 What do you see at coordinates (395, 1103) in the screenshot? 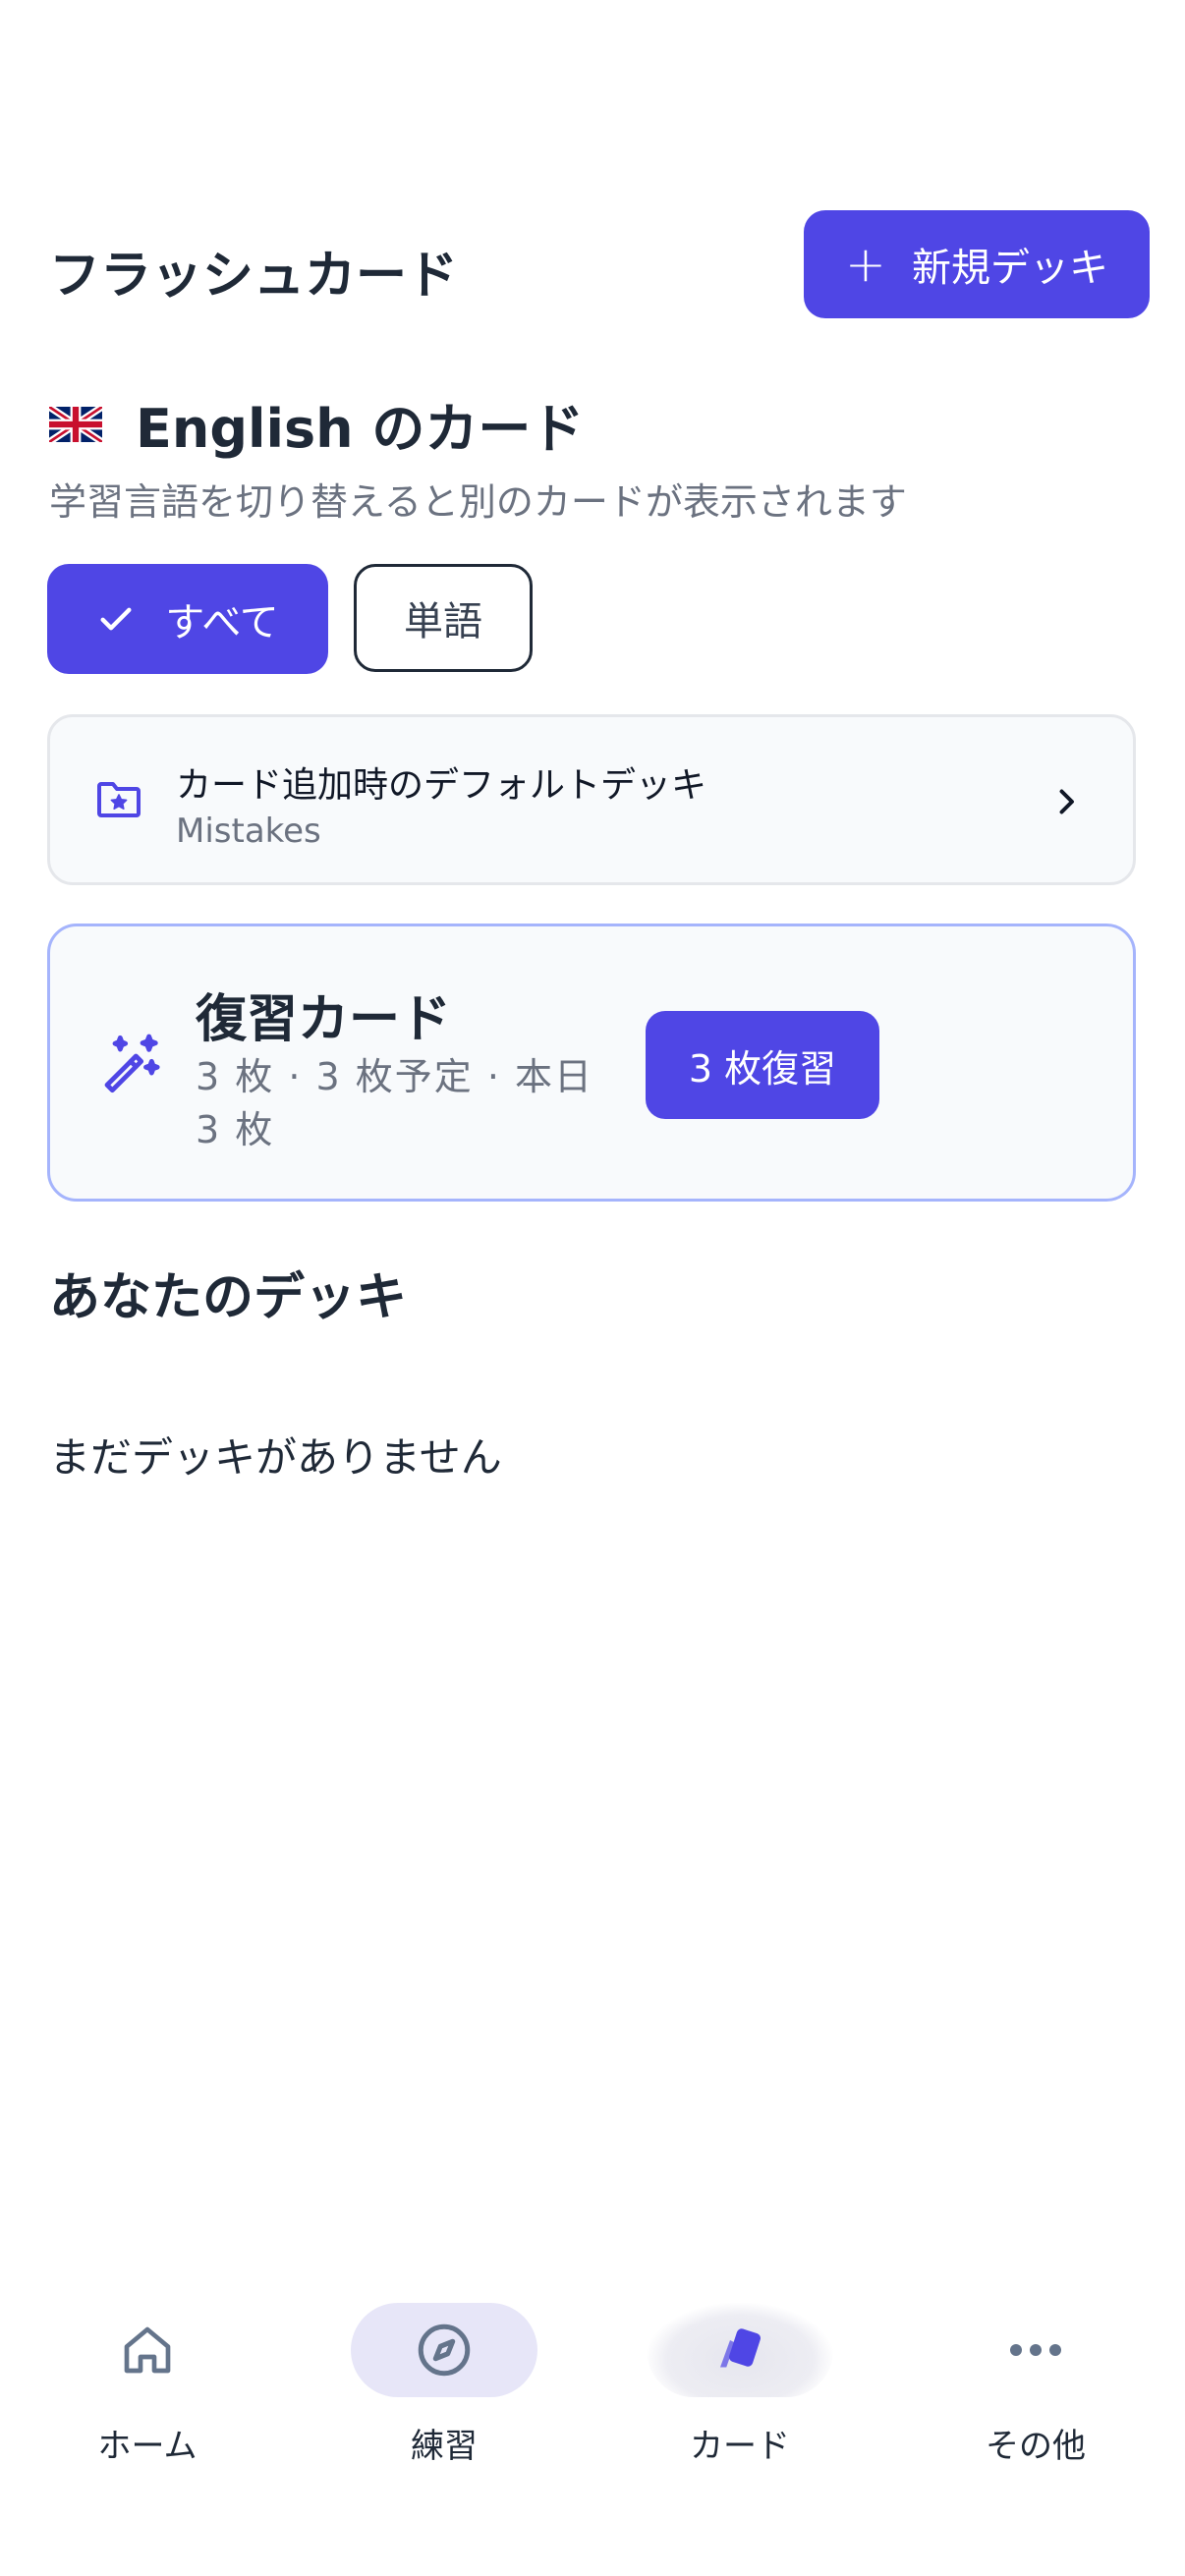
I see `review-subtitle: 3 枚 · 3 枚予定 · 本日 3 枚` at bounding box center [395, 1103].